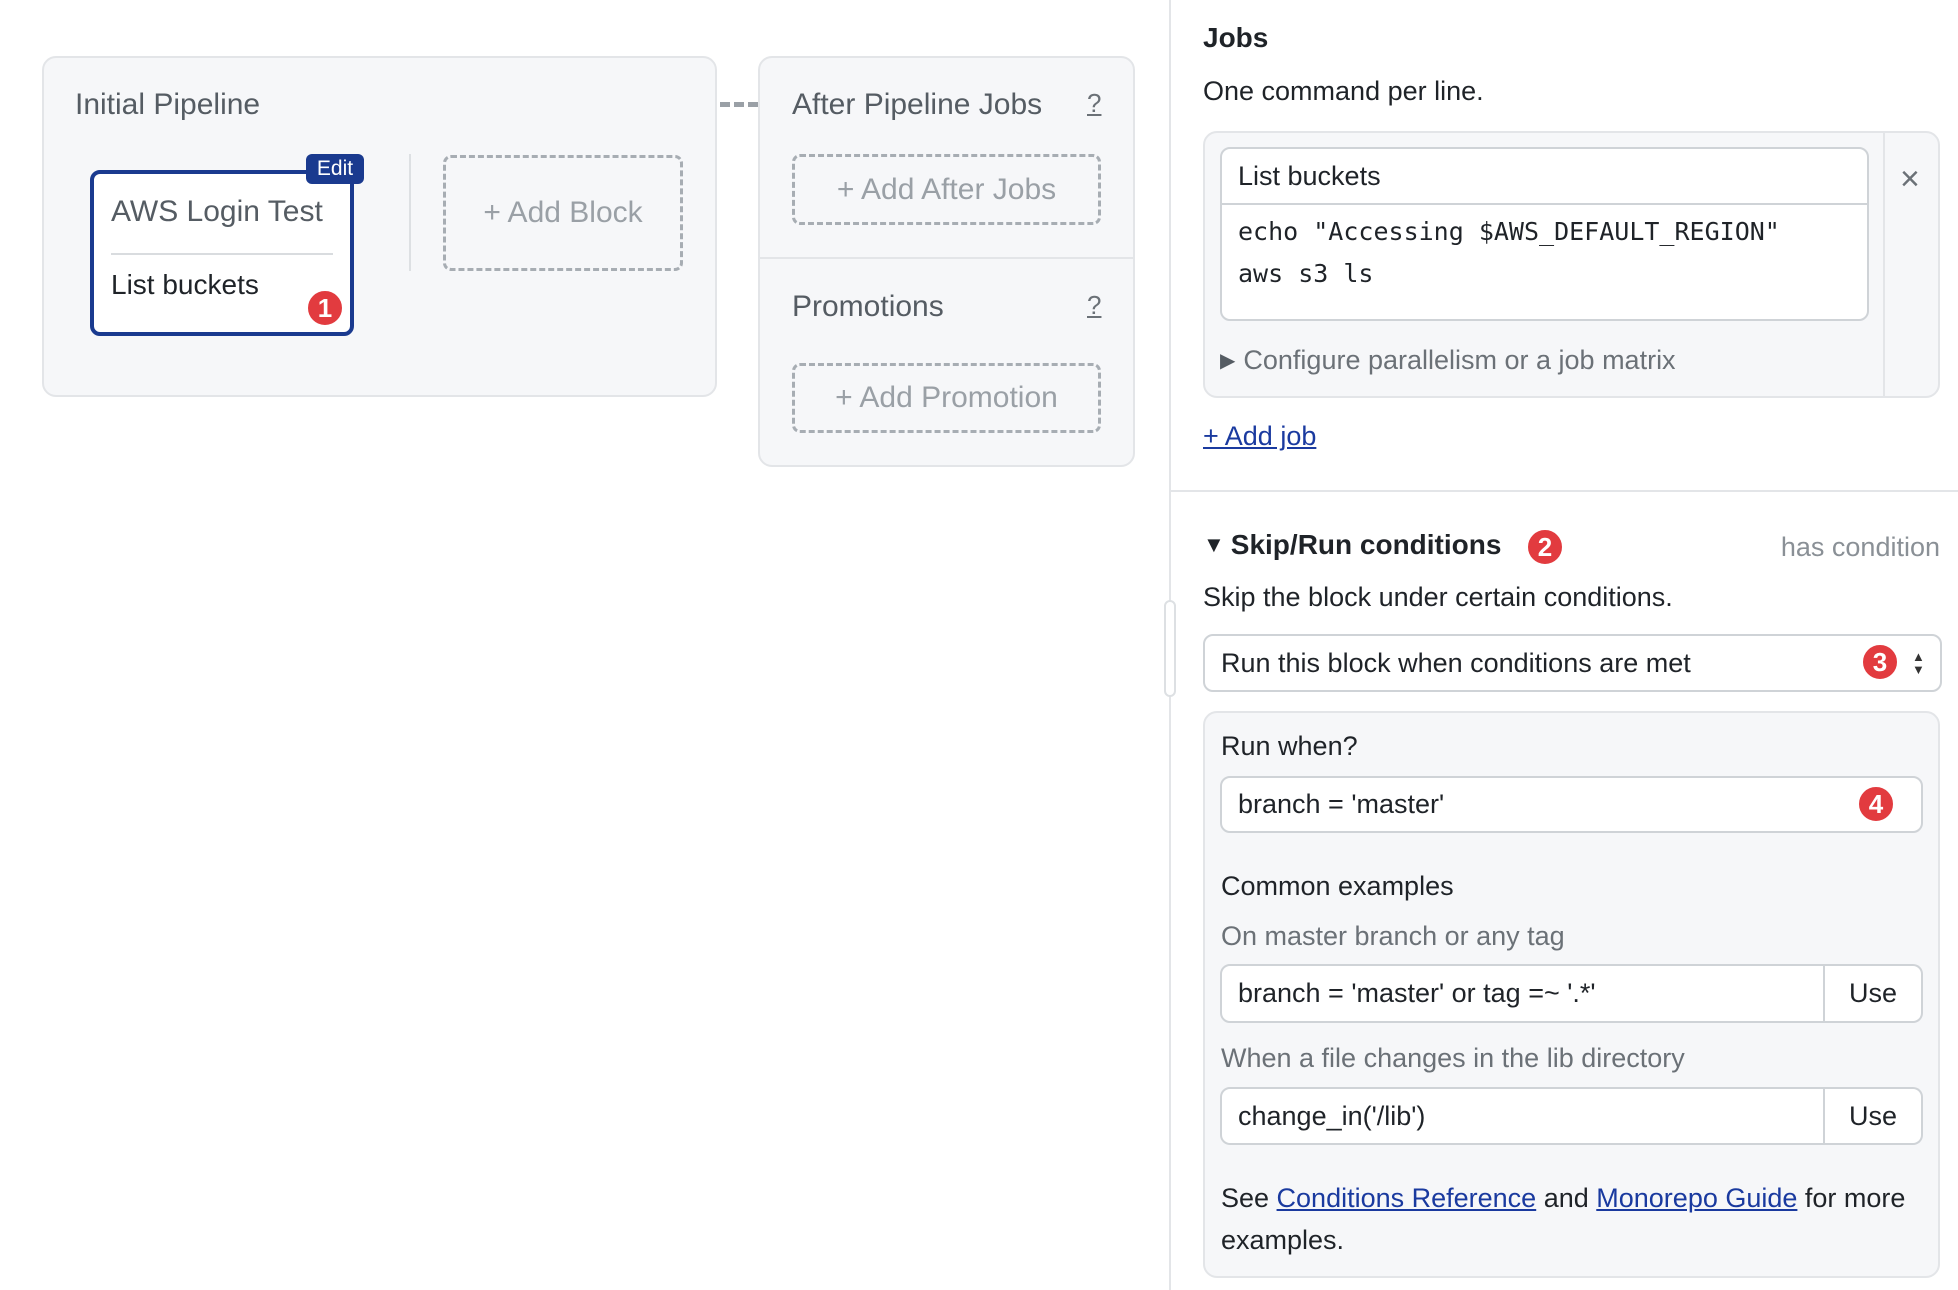 This screenshot has width=1958, height=1290. I want to click on condition-mode-select: Run this block when conditions are met, so click(1572, 663).